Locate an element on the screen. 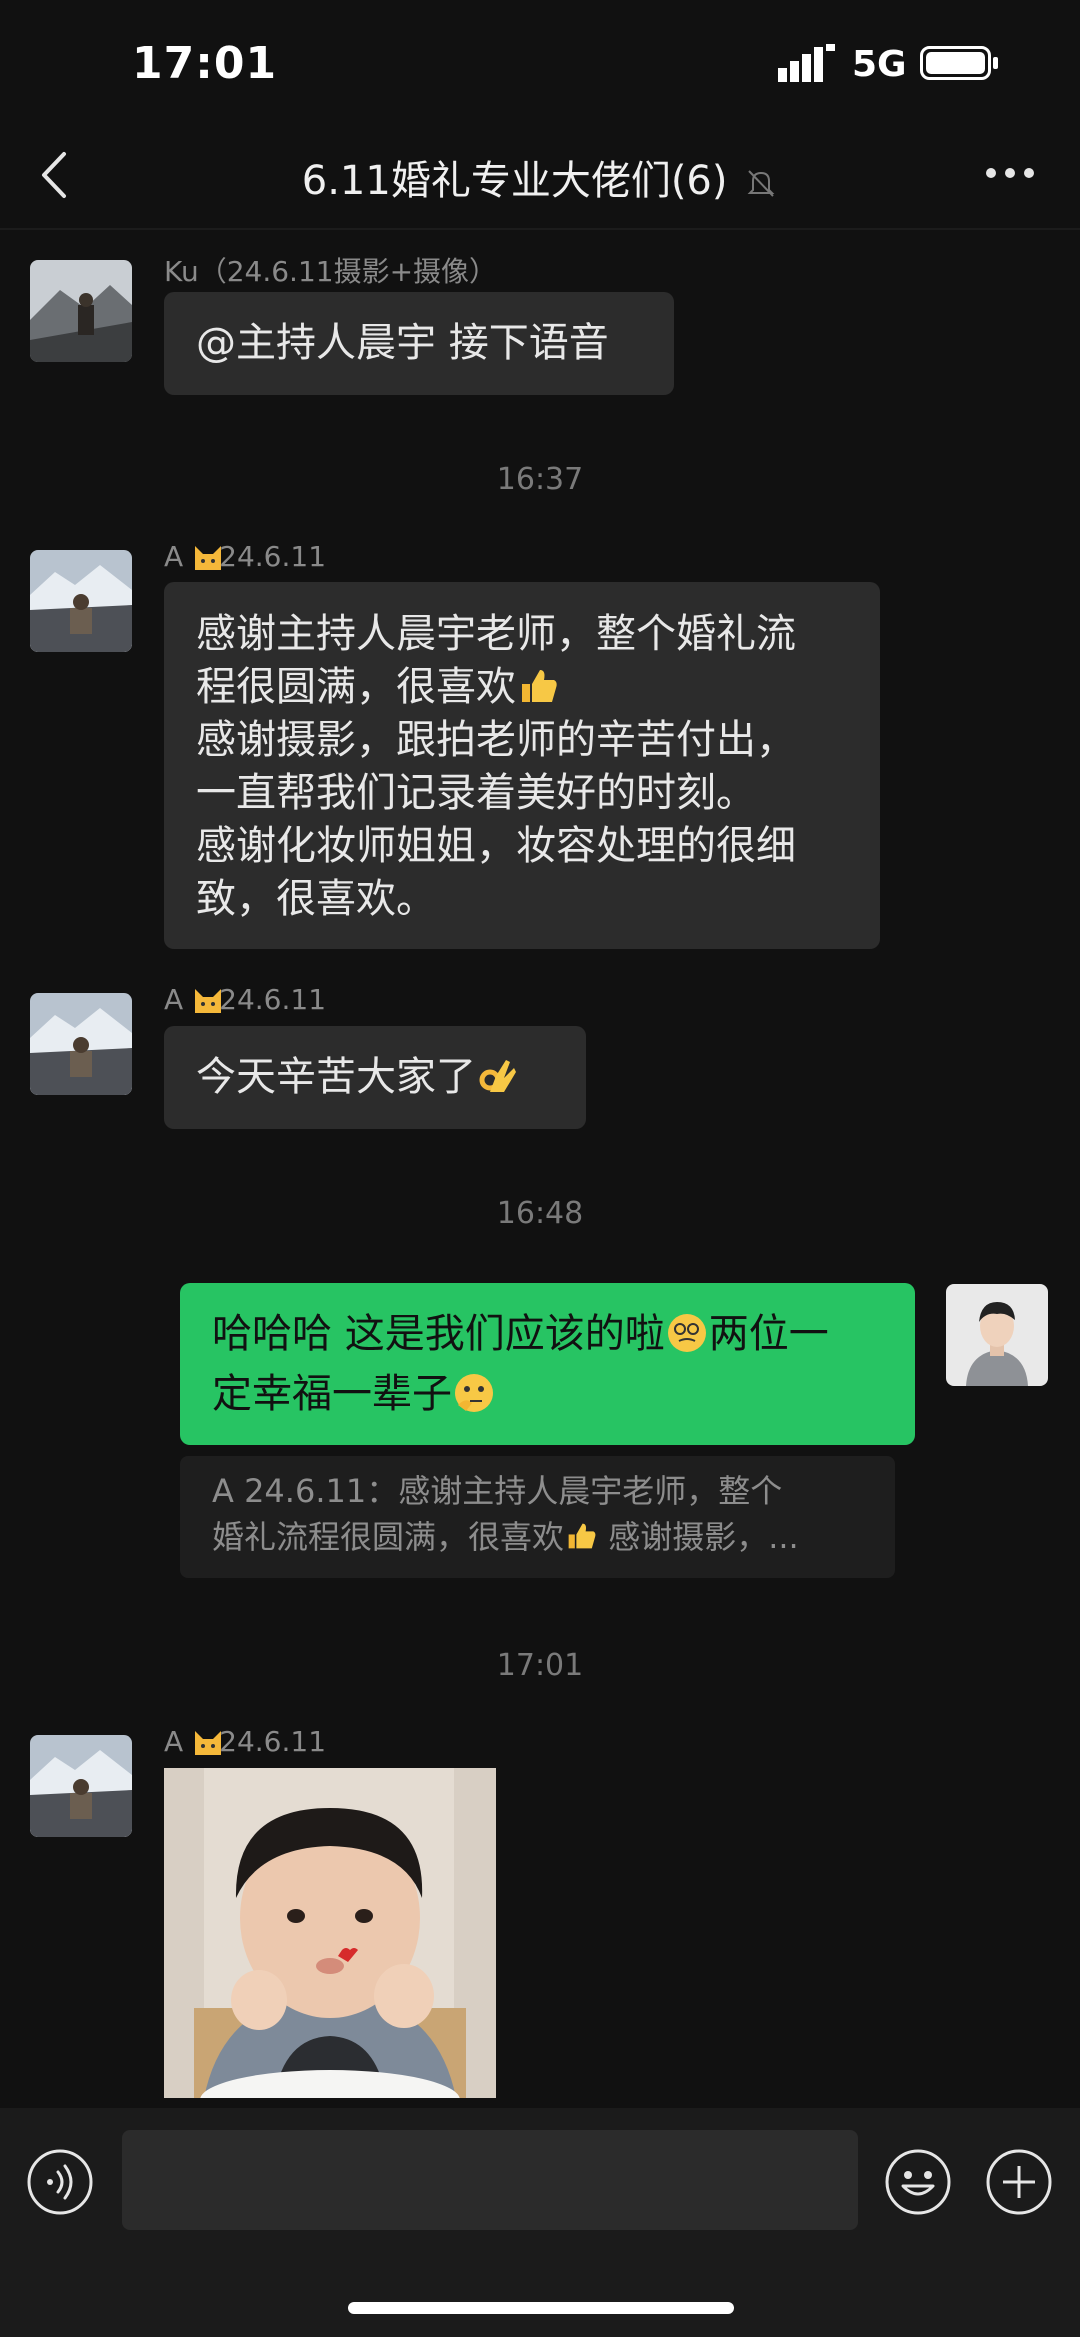 The height and width of the screenshot is (2337, 1080). more-dots-icon is located at coordinates (1010, 173).